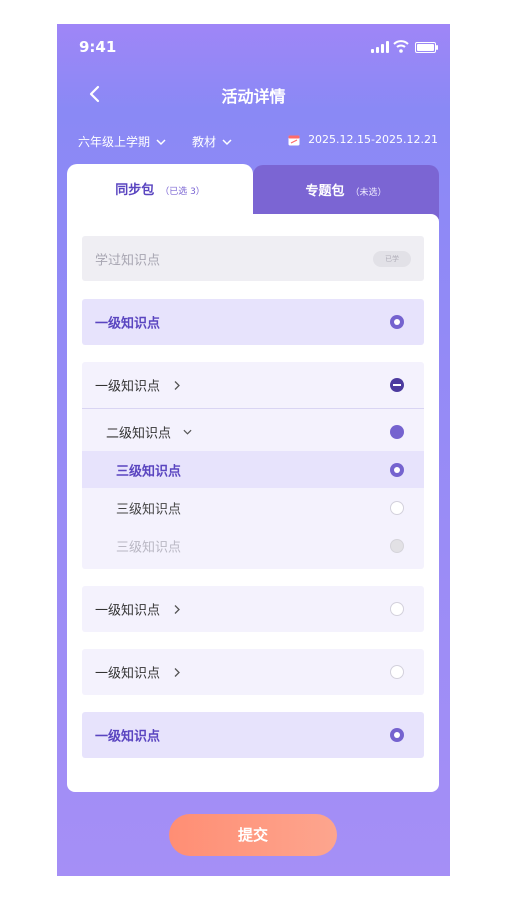 This screenshot has height=900, width=506. What do you see at coordinates (380, 47) in the screenshot?
I see `signal-icon` at bounding box center [380, 47].